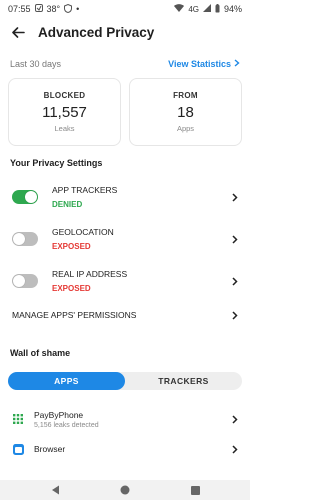  I want to click on real-ip-toggle, so click(25, 281).